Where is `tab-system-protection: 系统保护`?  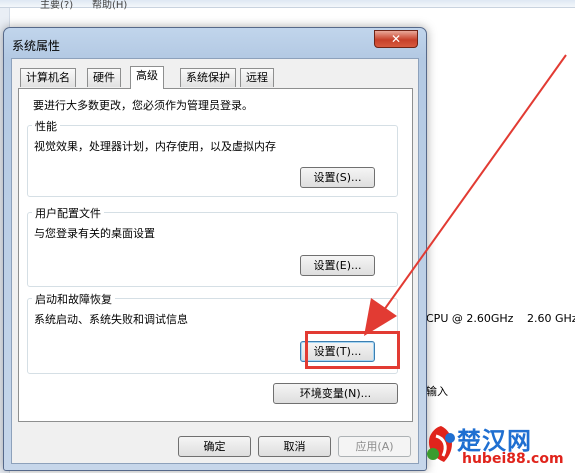 tab-system-protection: 系统保护 is located at coordinates (208, 77).